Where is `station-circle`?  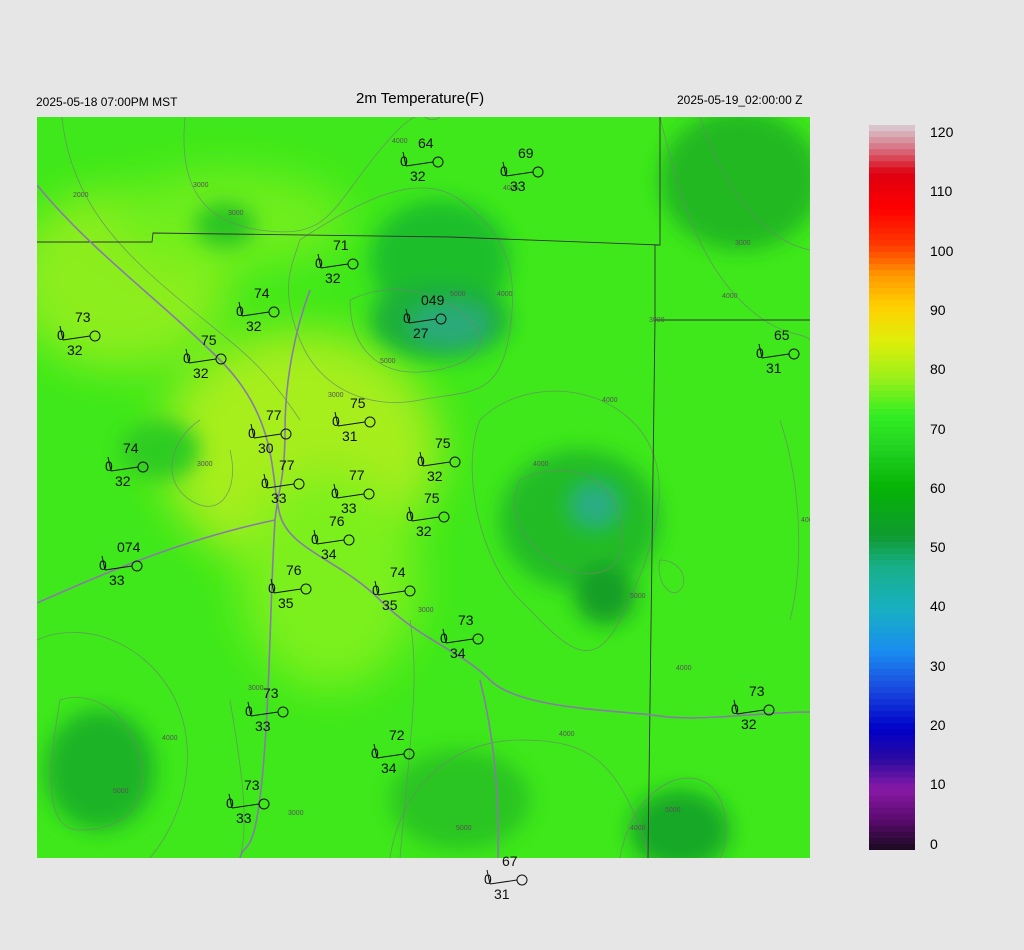
station-circle is located at coordinates (522, 880).